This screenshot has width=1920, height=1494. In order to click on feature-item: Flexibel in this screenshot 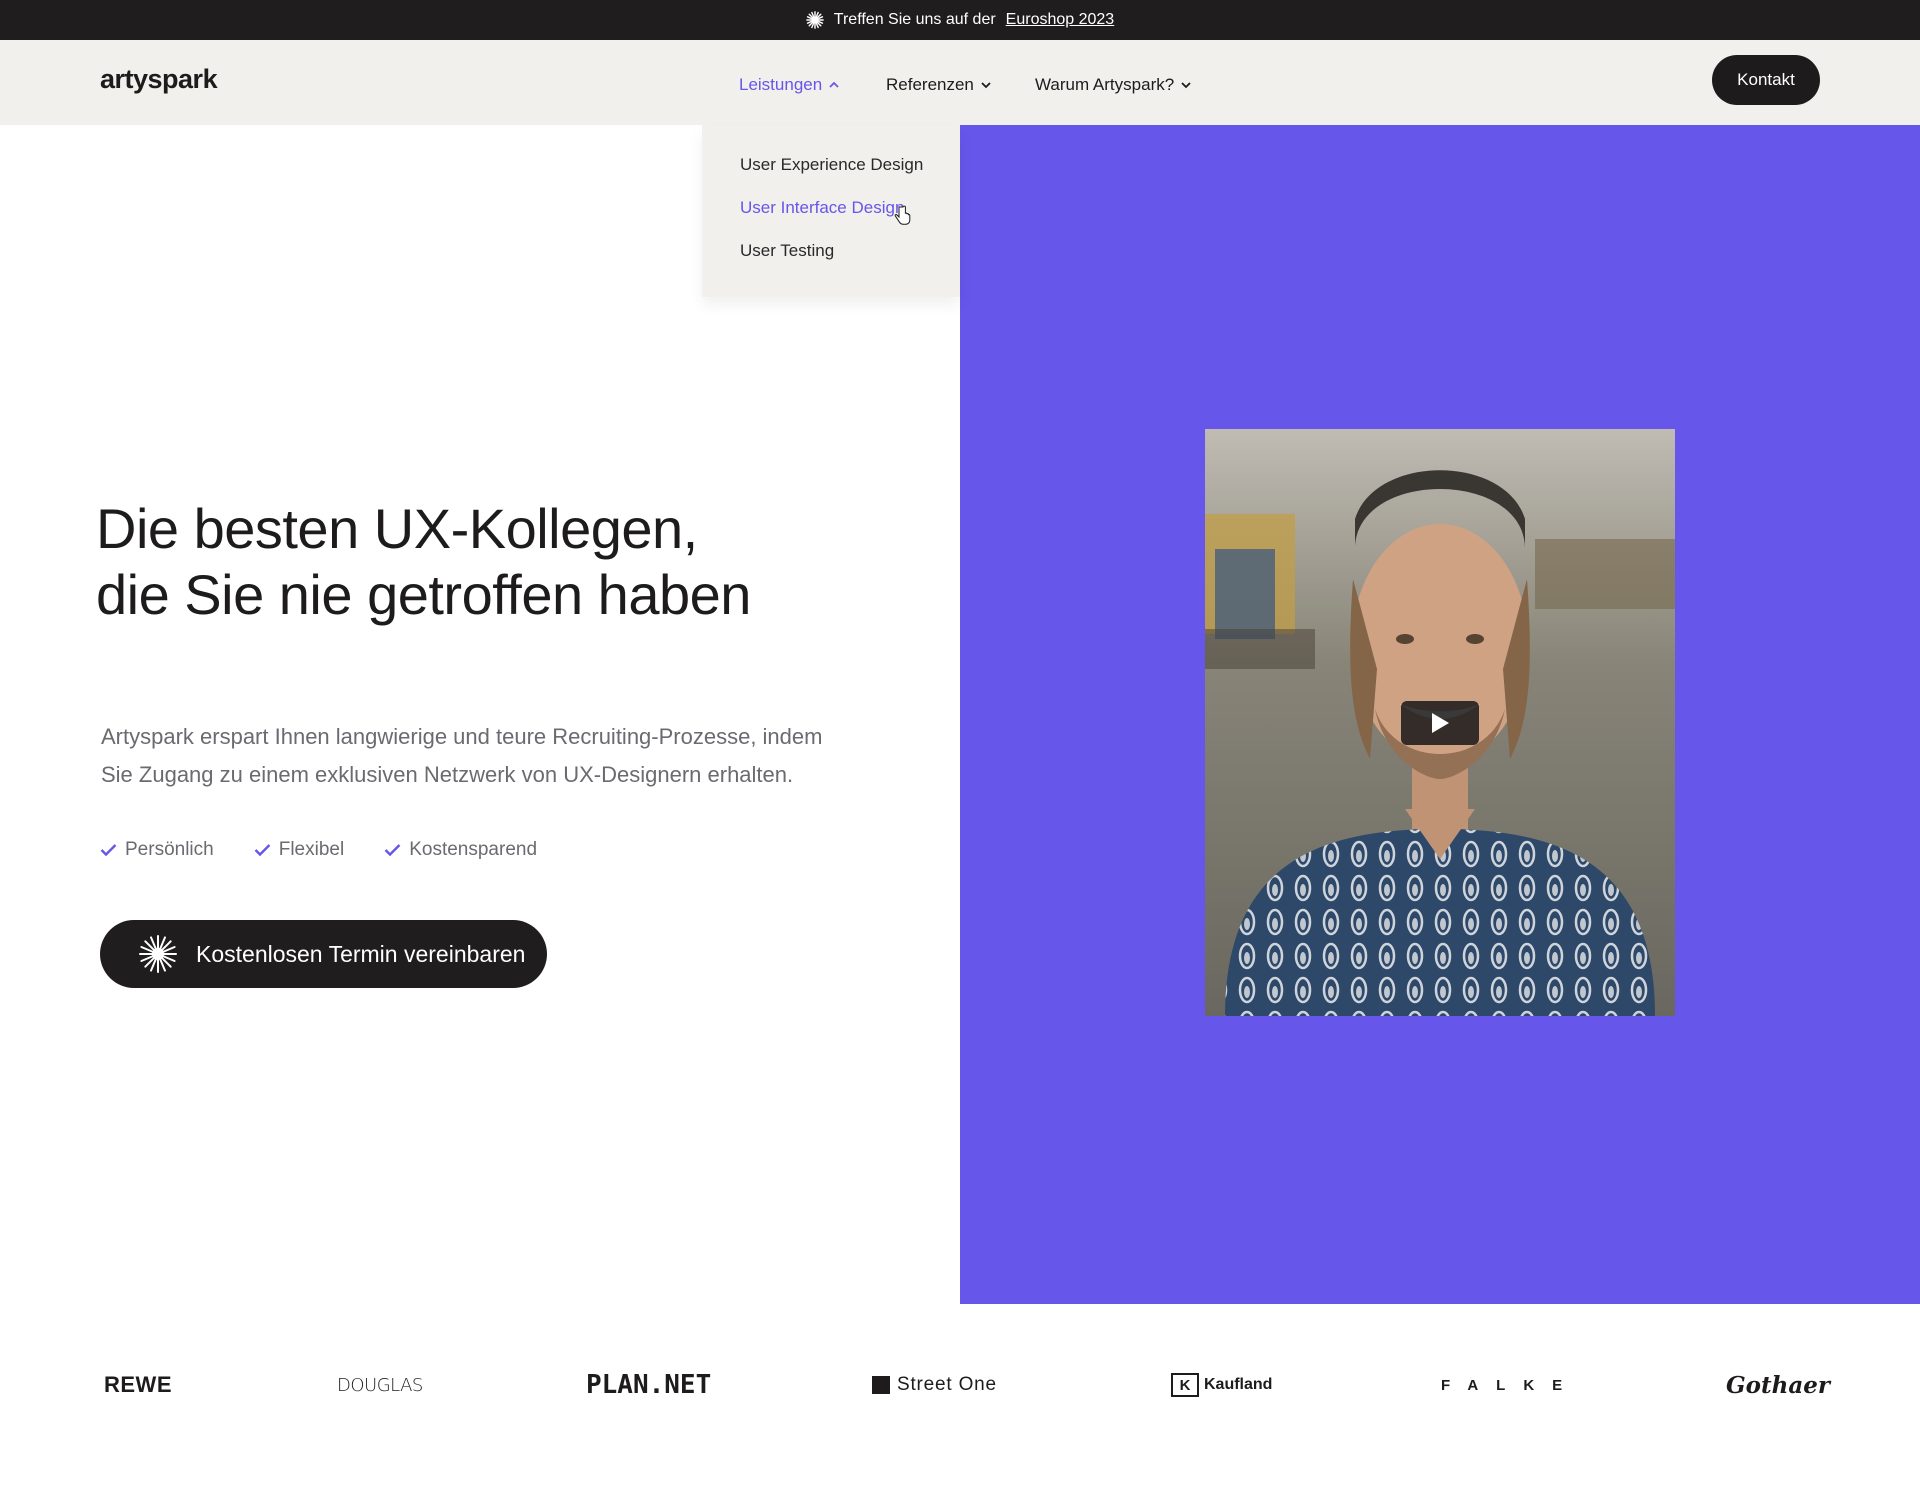, I will do `click(299, 850)`.